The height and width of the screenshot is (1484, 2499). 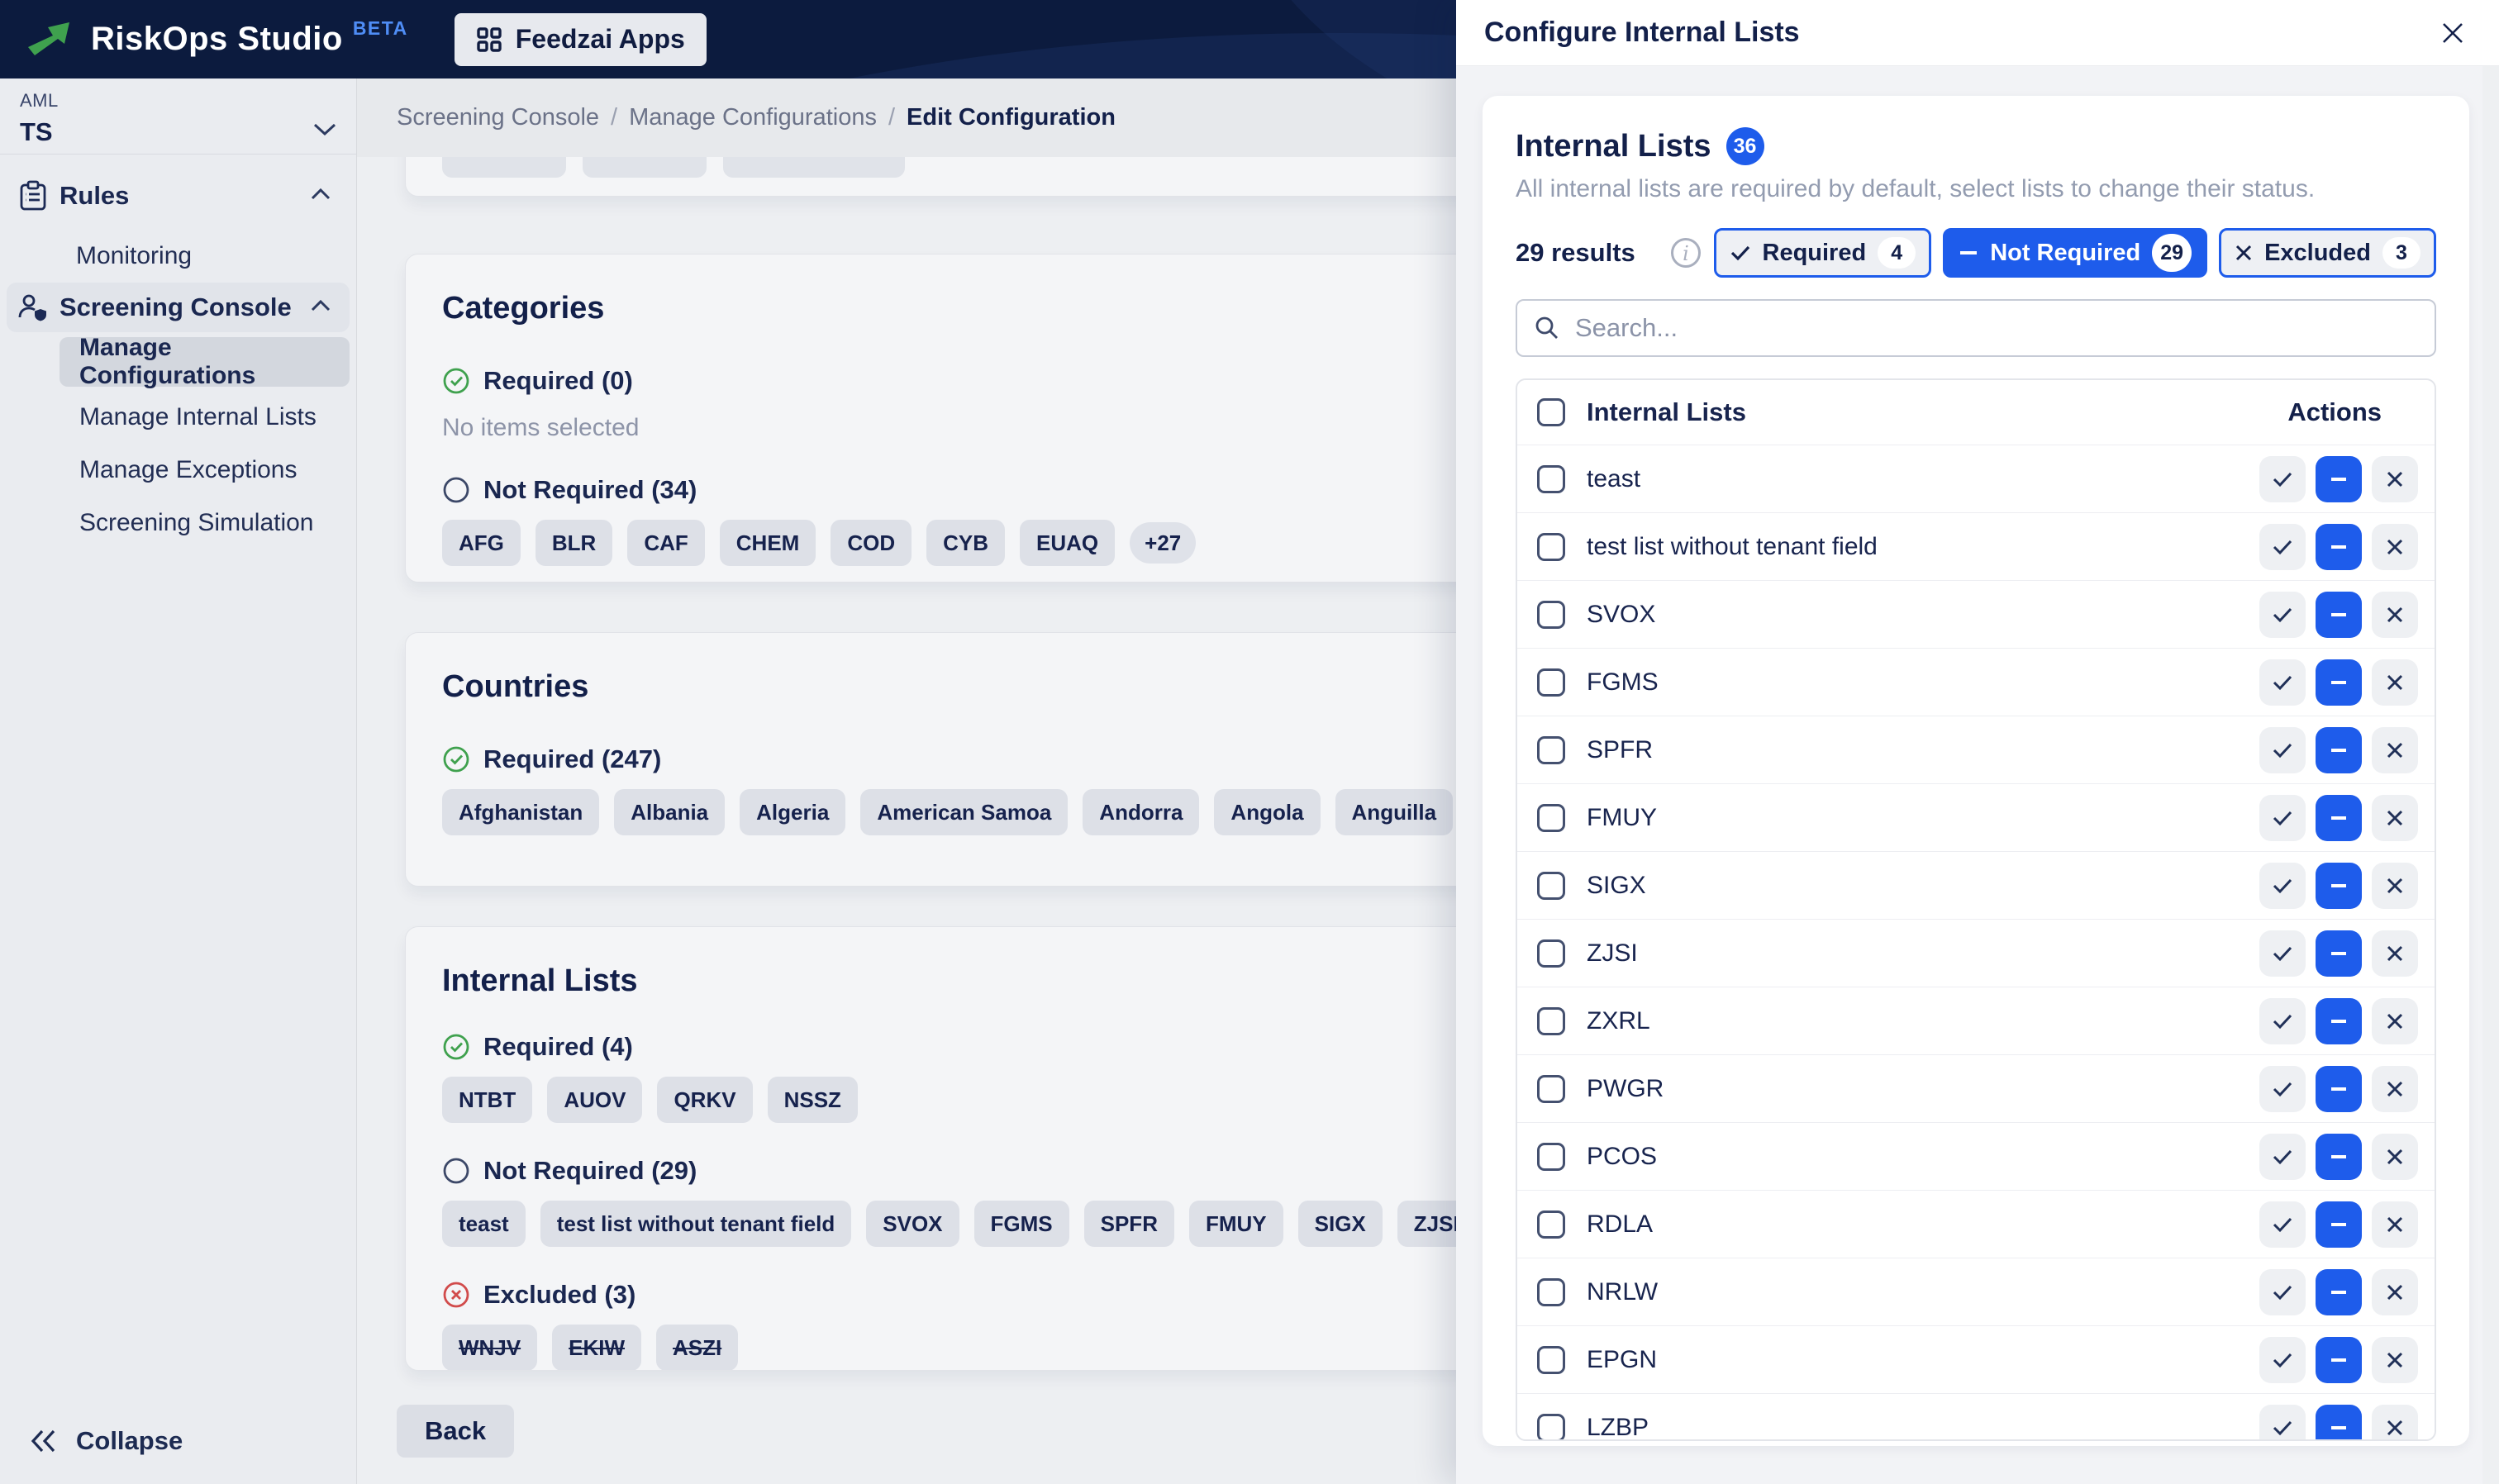 I want to click on sidebar-item-manage-exceptions: Manage Exceptions, so click(x=178, y=470).